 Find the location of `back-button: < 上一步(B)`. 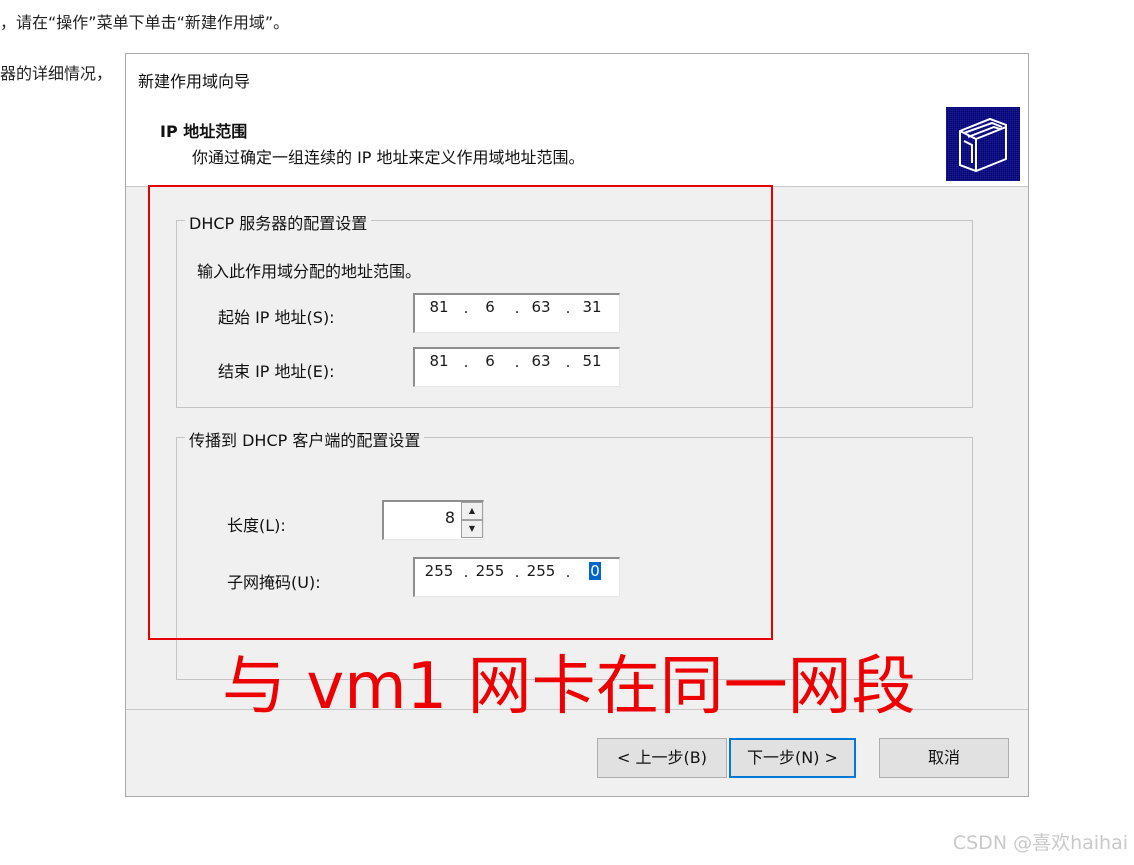

back-button: < 上一步(B) is located at coordinates (662, 758).